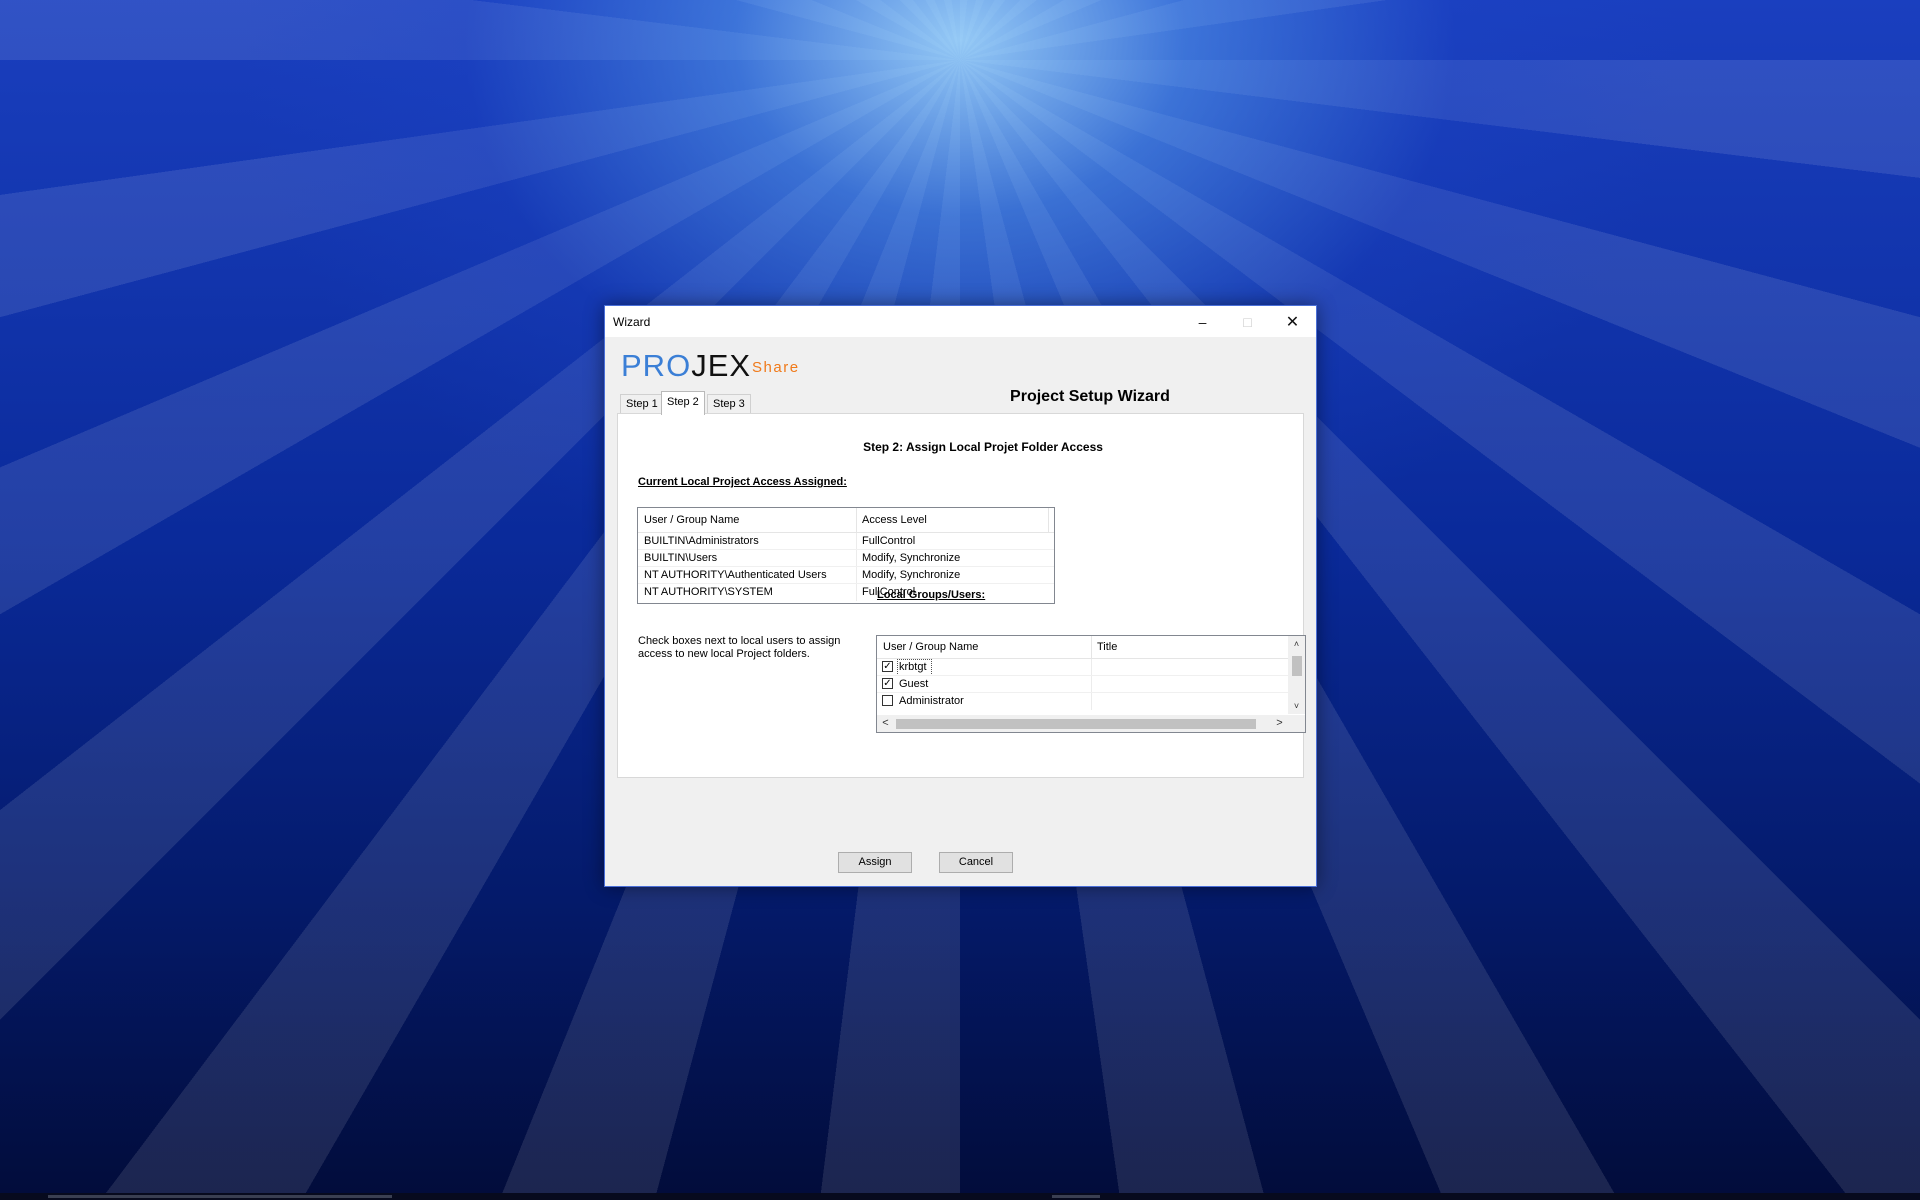 This screenshot has width=1920, height=1200. What do you see at coordinates (729, 404) in the screenshot?
I see `tab-step-3: Step 3` at bounding box center [729, 404].